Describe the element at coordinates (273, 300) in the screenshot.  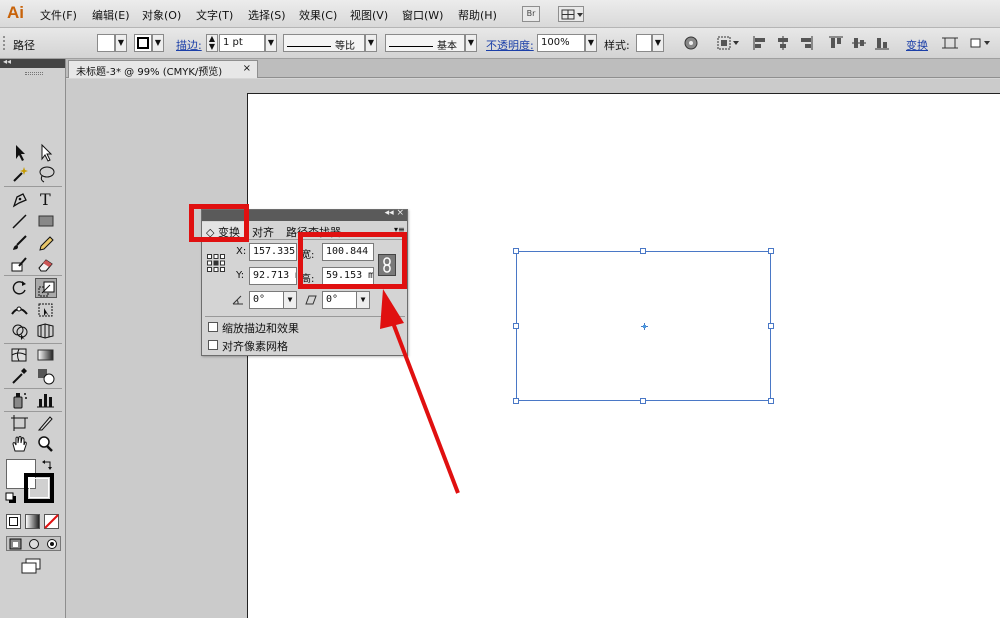
I see `rotate-input: 0° ▼` at that location.